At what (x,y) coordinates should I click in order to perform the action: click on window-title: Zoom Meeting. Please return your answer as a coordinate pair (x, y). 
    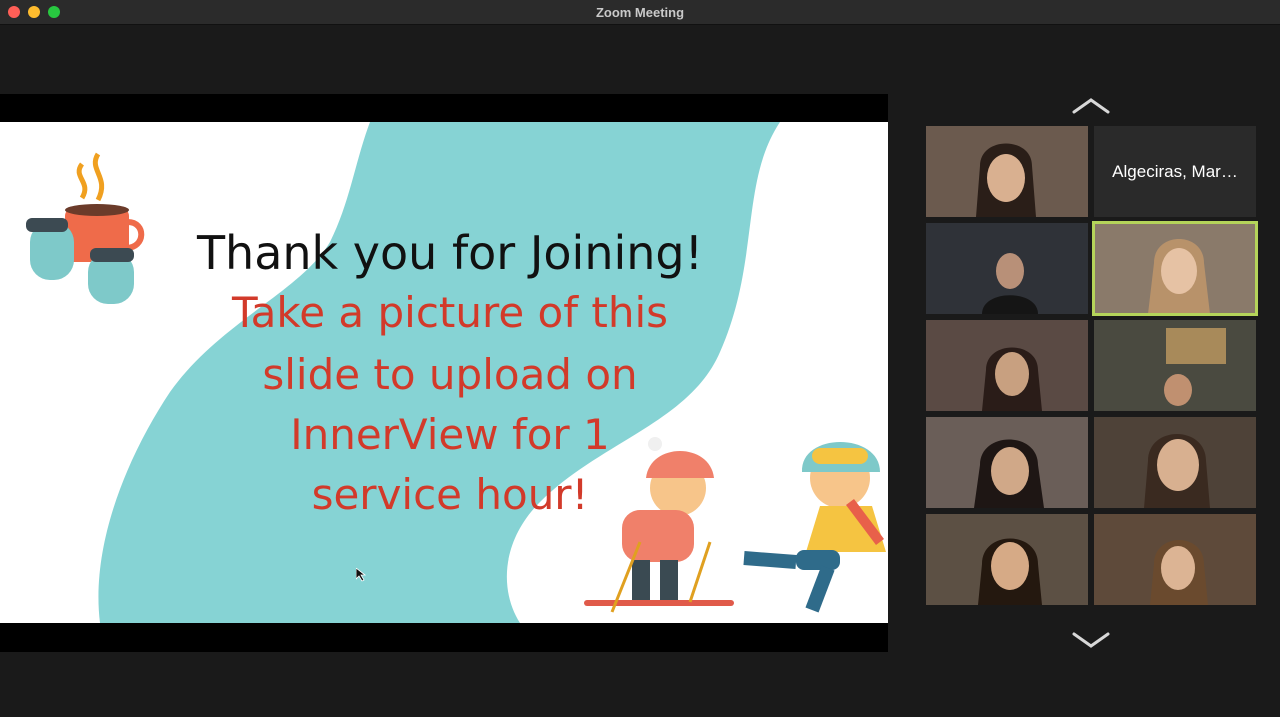
    Looking at the image, I should click on (640, 12).